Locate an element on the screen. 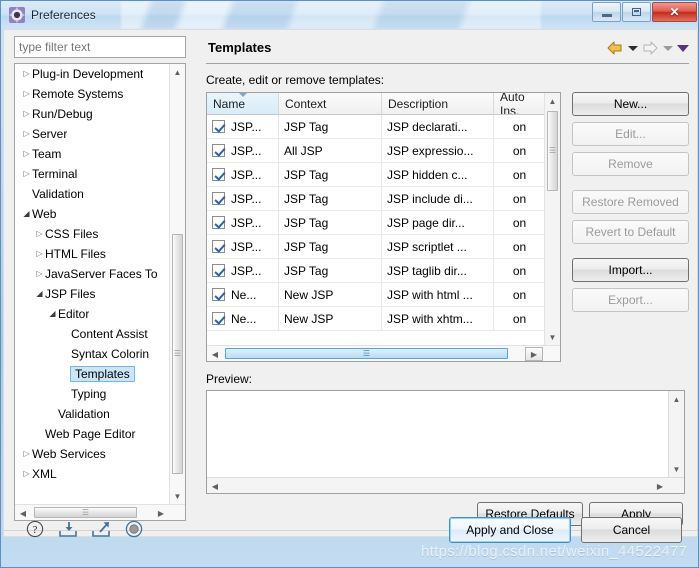  table-row: JSP... JSP Tag JSP hidden c... on is located at coordinates (383, 175).